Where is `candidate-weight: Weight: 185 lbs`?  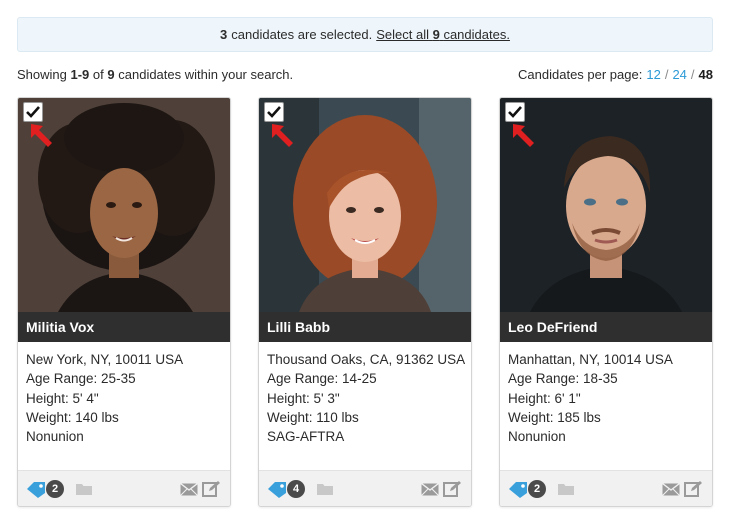 candidate-weight: Weight: 185 lbs is located at coordinates (554, 417).